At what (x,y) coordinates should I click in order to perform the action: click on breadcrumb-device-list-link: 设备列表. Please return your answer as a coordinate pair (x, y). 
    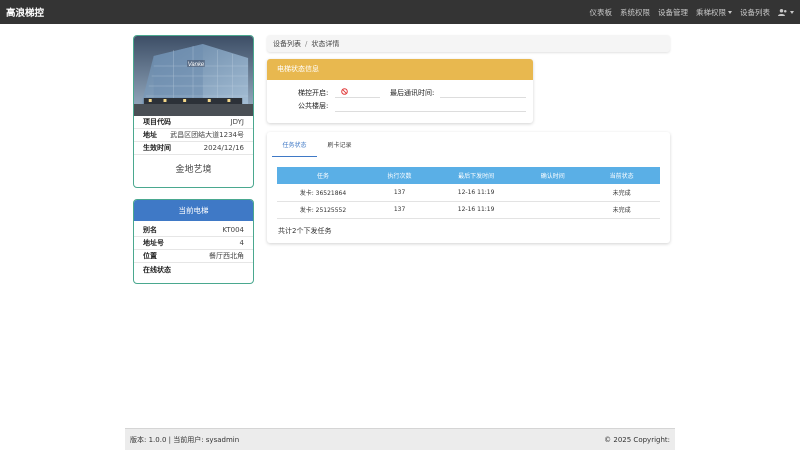
    Looking at the image, I should click on (287, 44).